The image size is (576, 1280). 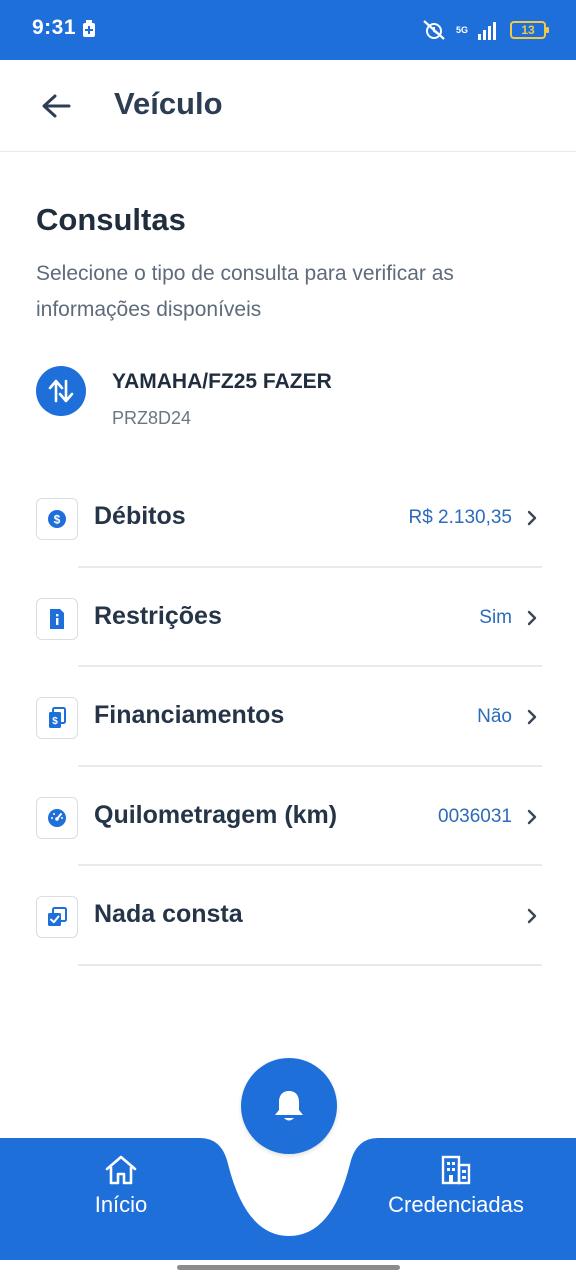 What do you see at coordinates (121, 1186) in the screenshot?
I see `nav-home: Início` at bounding box center [121, 1186].